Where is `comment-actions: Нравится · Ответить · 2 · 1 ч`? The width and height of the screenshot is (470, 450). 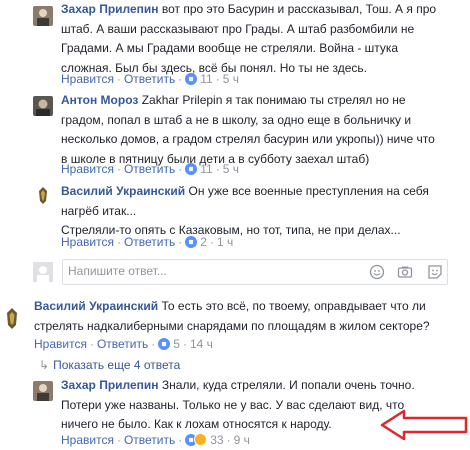
comment-actions: Нравится · Ответить · 2 · 1 ч is located at coordinates (147, 242).